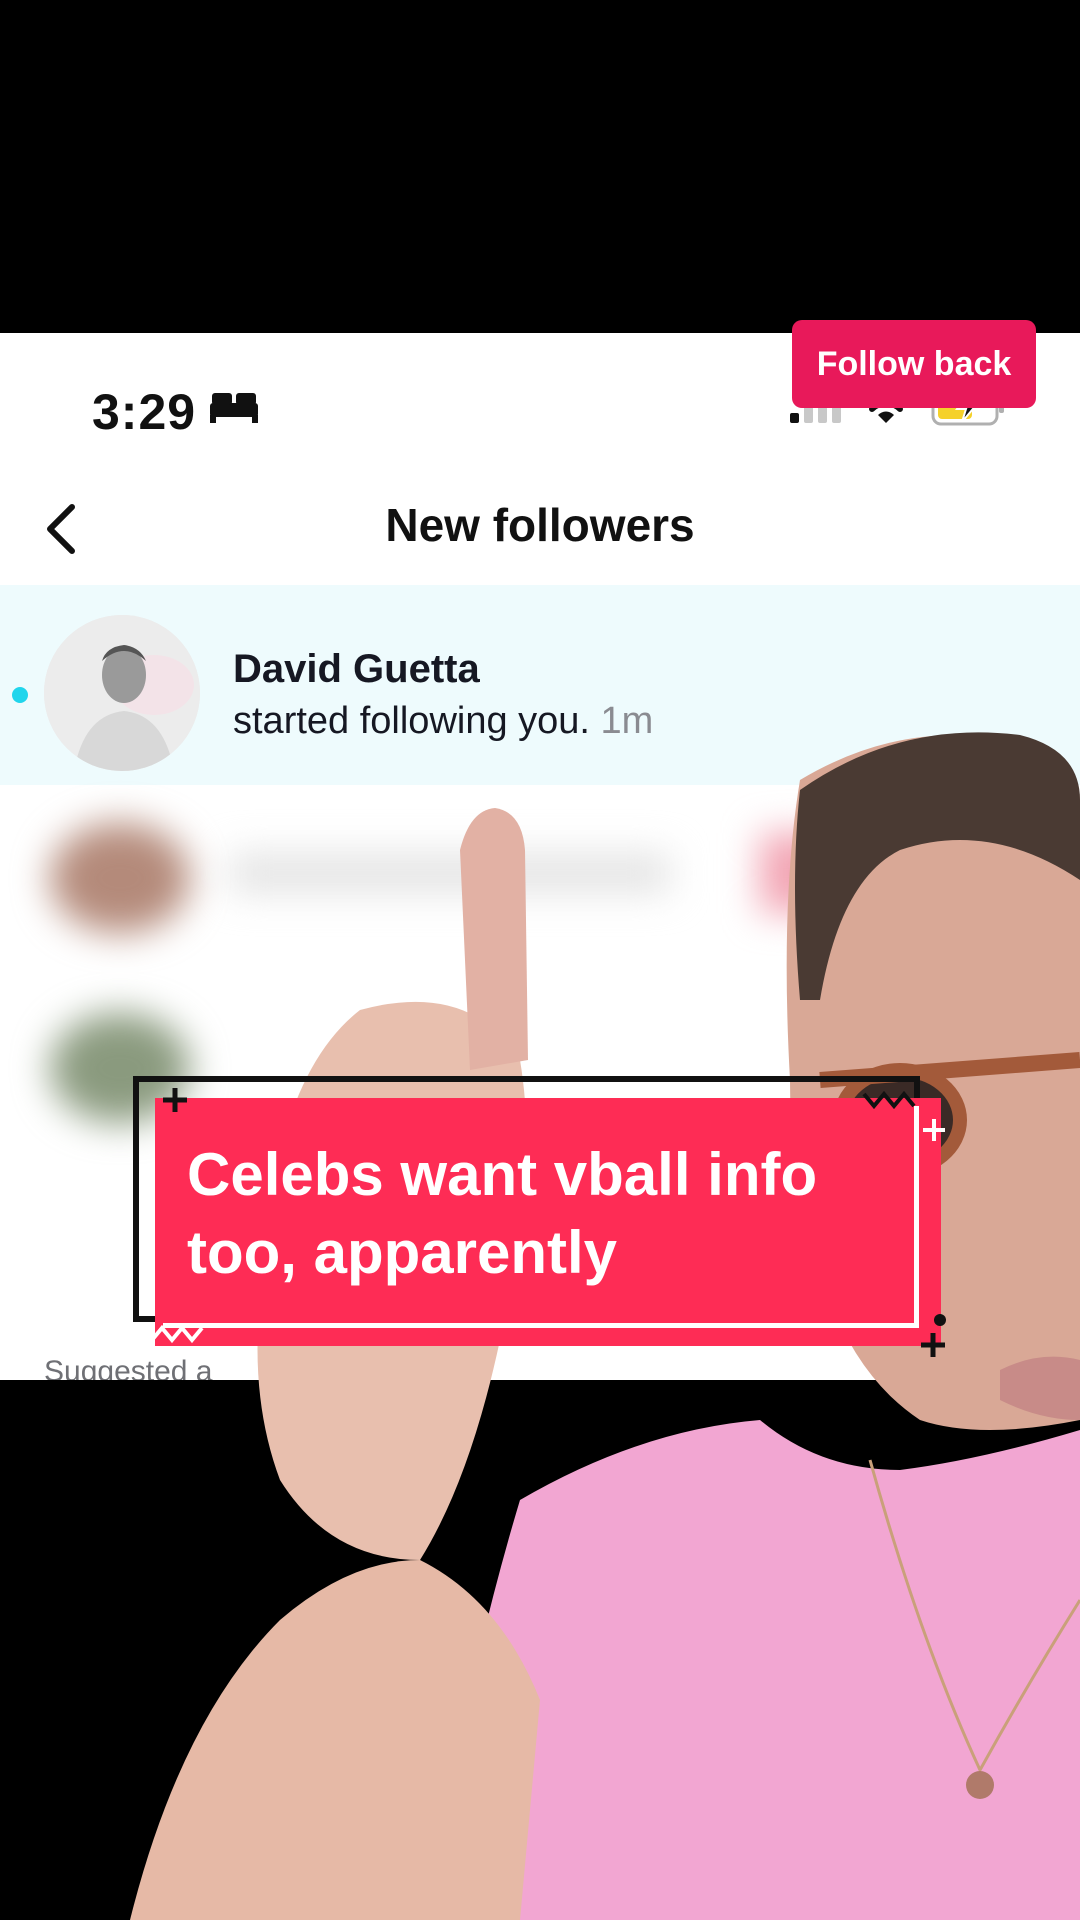  Describe the element at coordinates (234, 408) in the screenshot. I see `bed-icon` at that location.